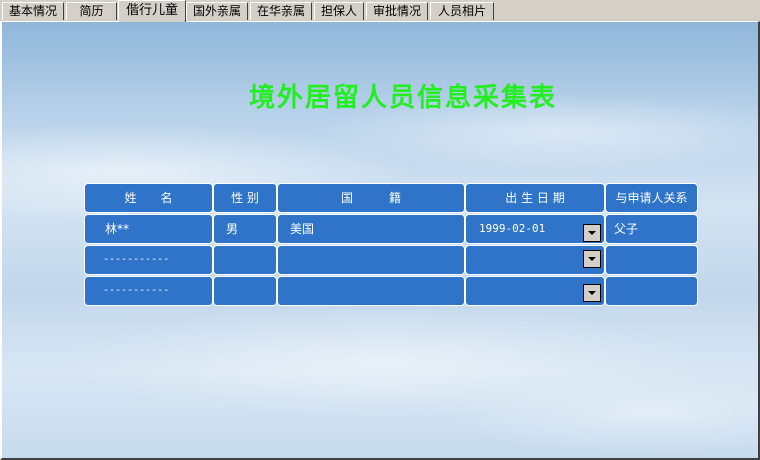 This screenshot has height=460, width=760. Describe the element at coordinates (371, 229) in the screenshot. I see `row1-nationality: 美国` at that location.